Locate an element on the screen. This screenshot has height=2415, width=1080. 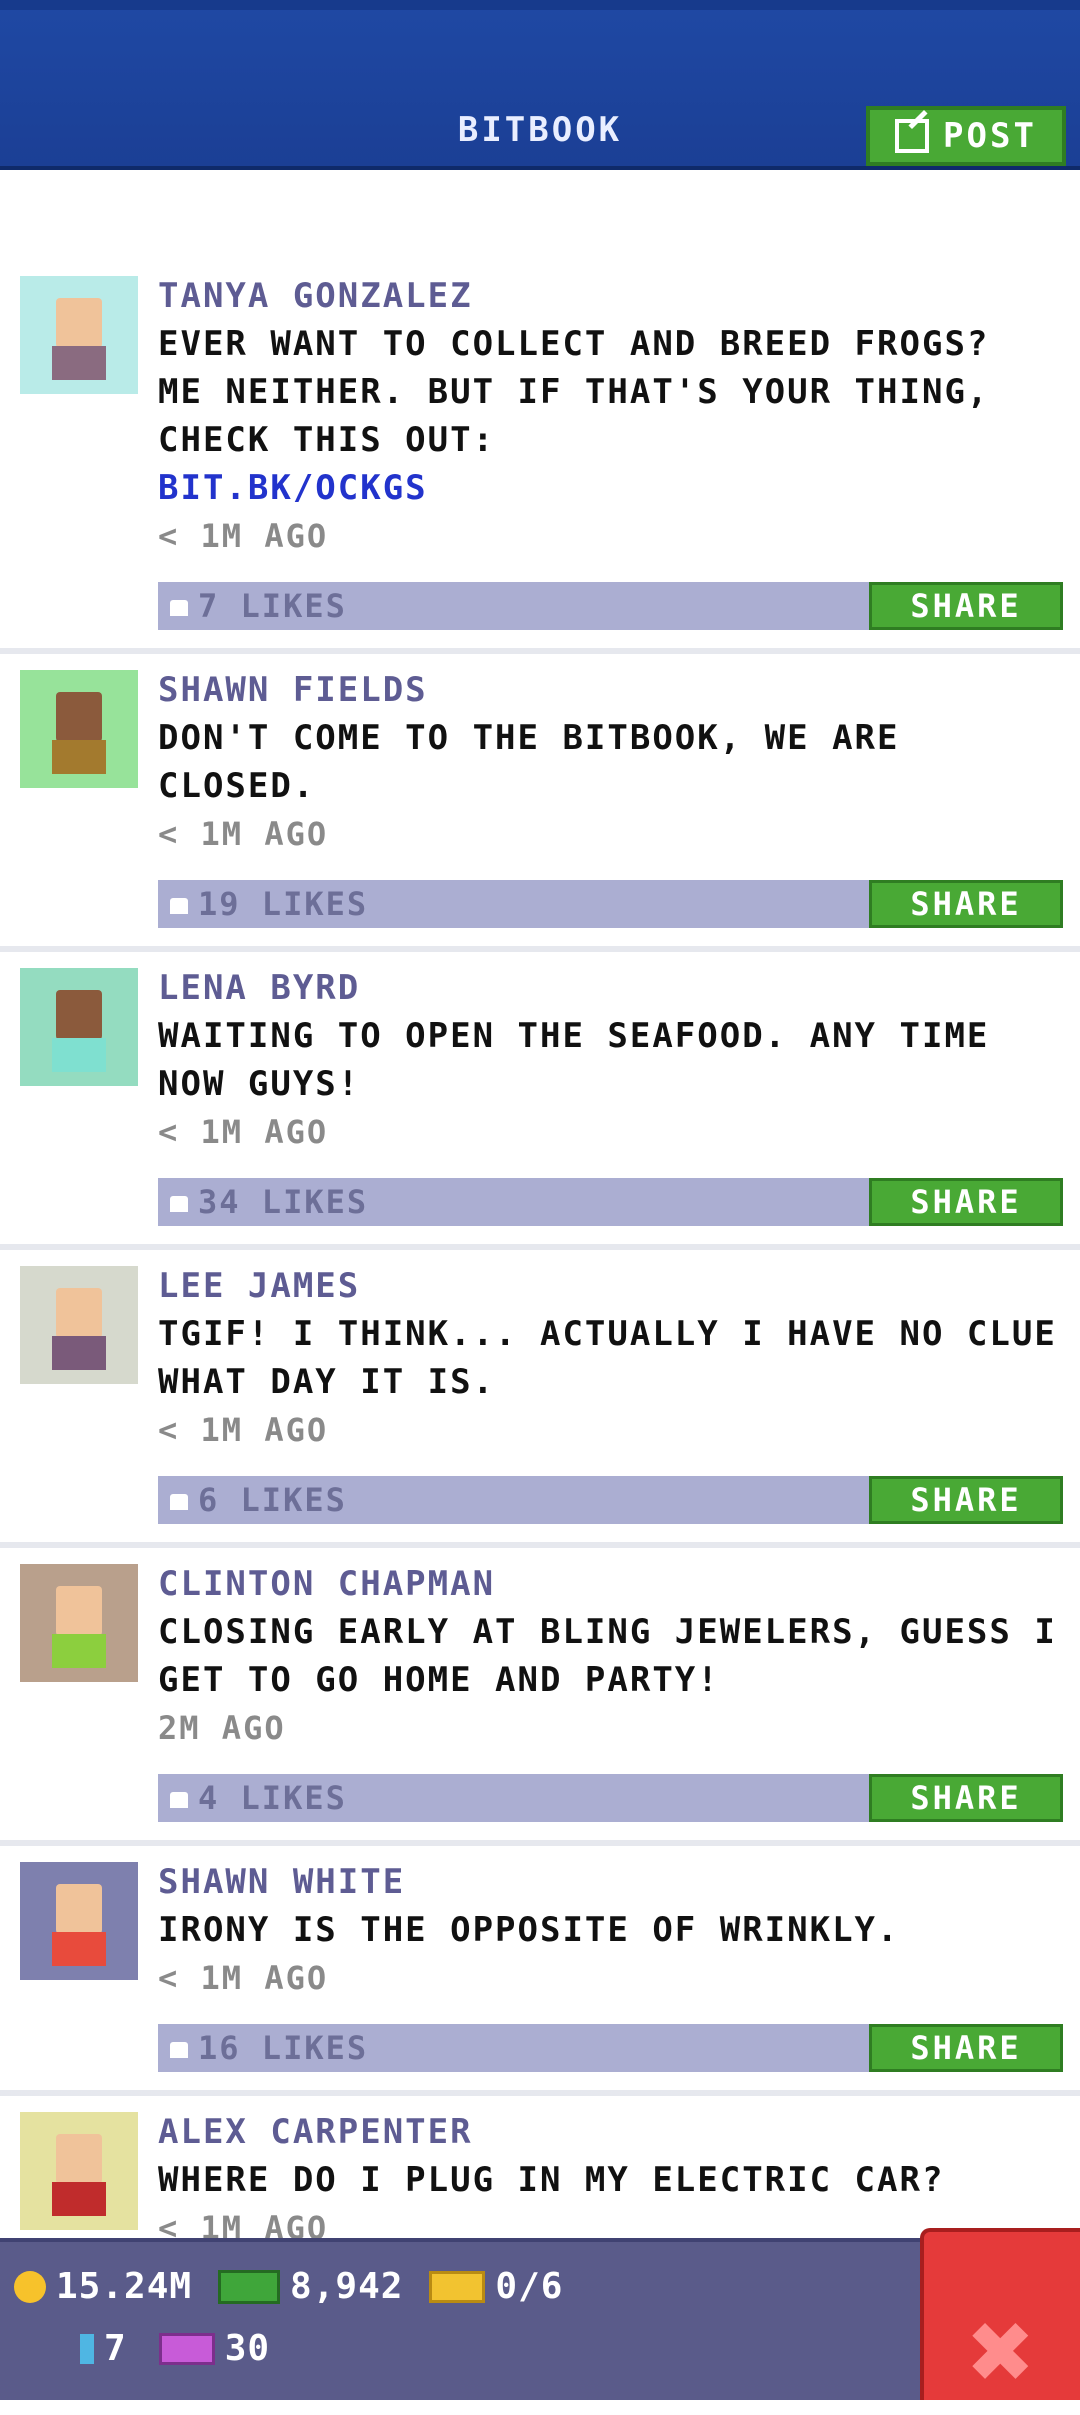
phone-icon is located at coordinates (87, 2348).